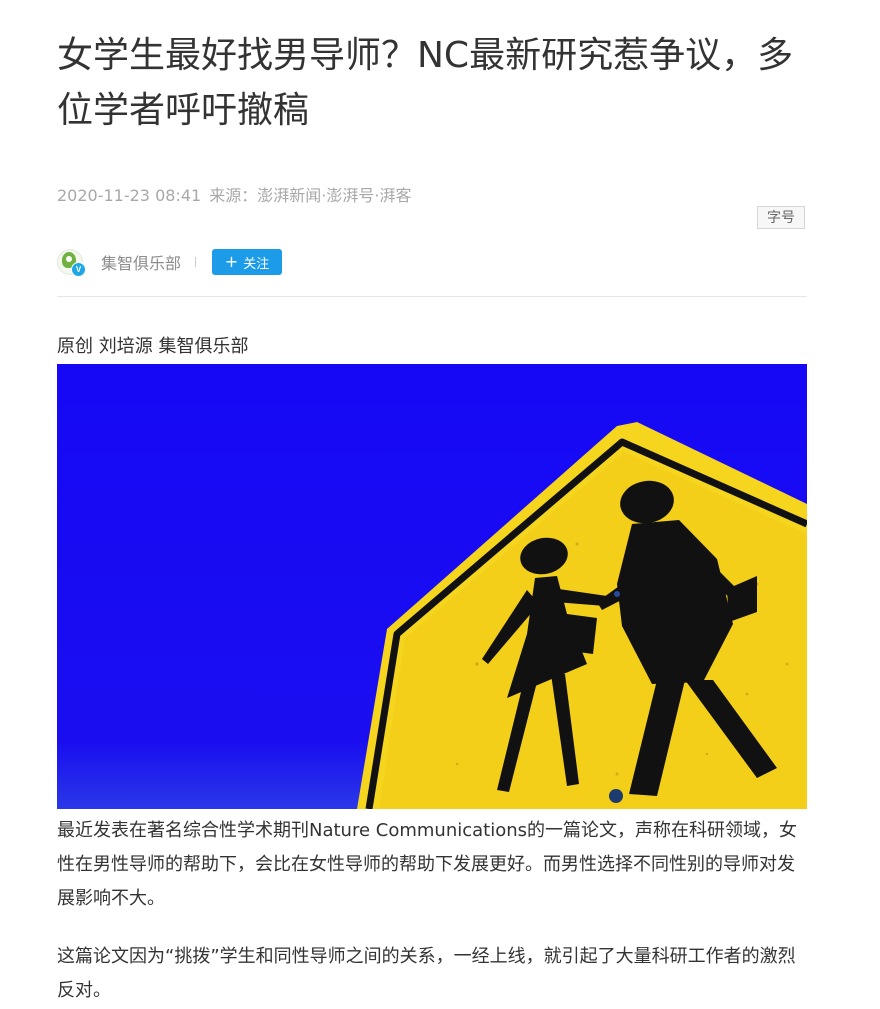 The height and width of the screenshot is (1009, 880). I want to click on source-label: 来源：, so click(233, 195).